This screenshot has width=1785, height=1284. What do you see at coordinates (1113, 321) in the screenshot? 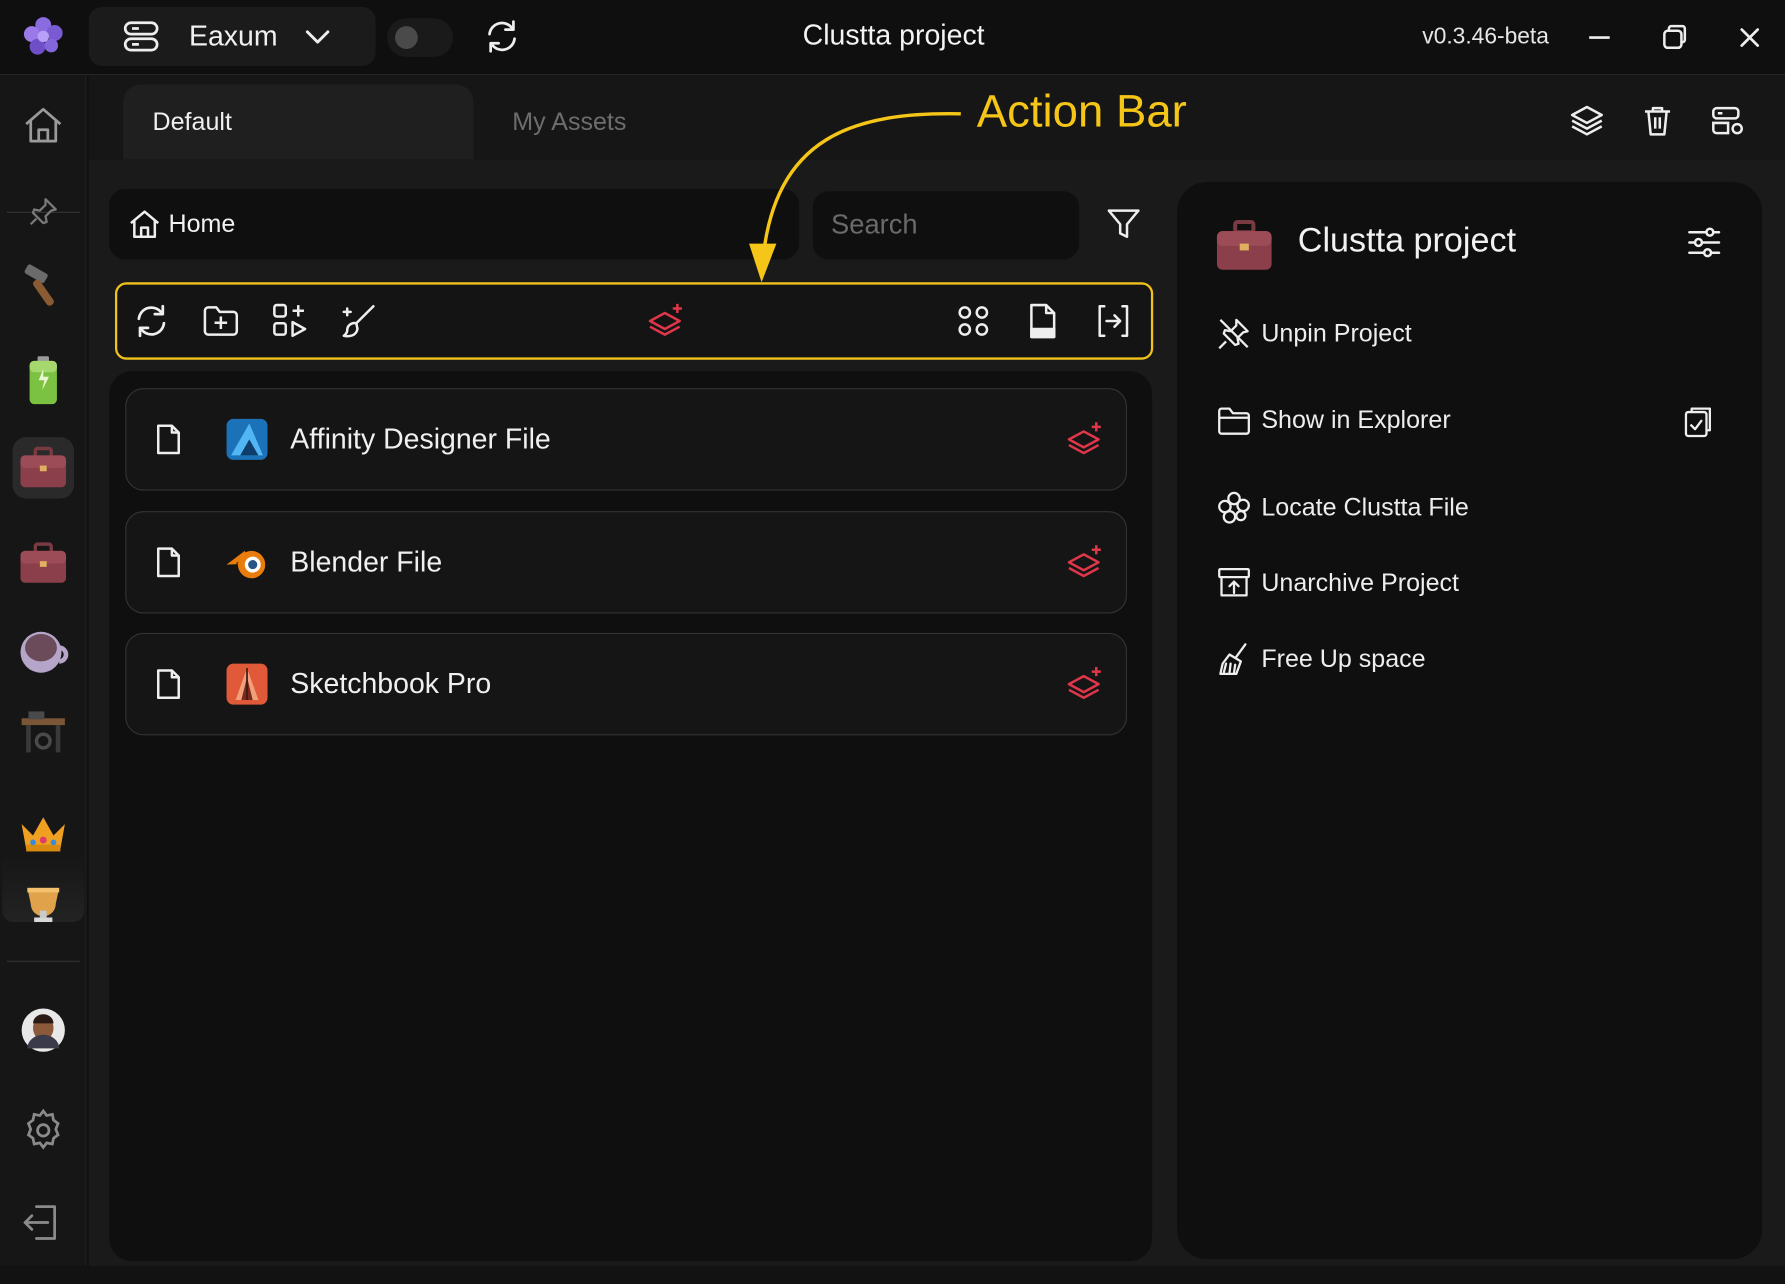
I see `export-icon` at bounding box center [1113, 321].